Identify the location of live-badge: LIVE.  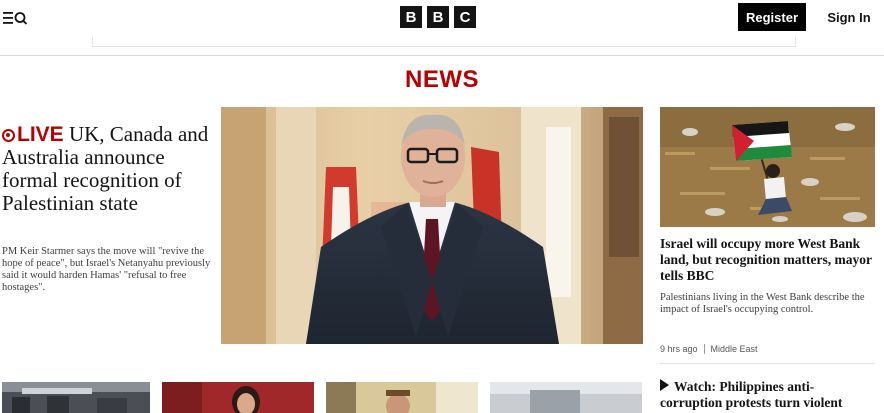
(33, 134).